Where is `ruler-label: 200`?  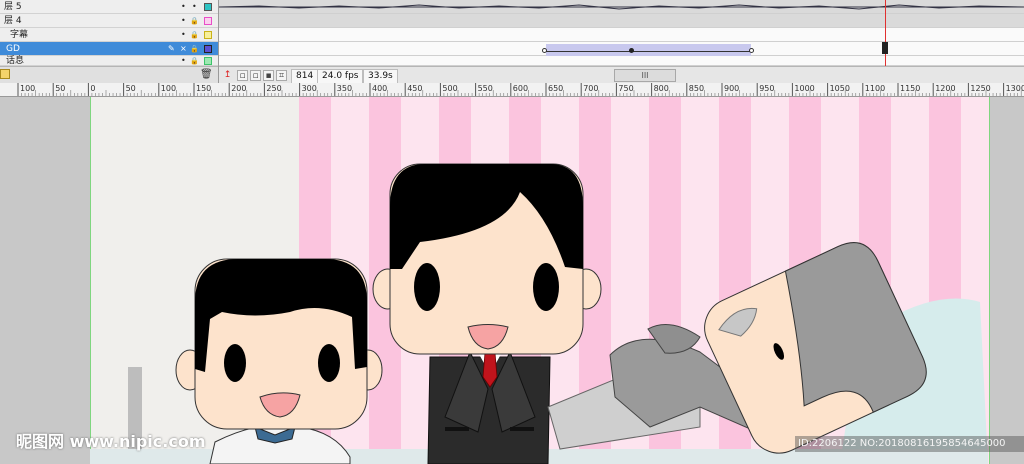
ruler-label: 200 is located at coordinates (238, 88).